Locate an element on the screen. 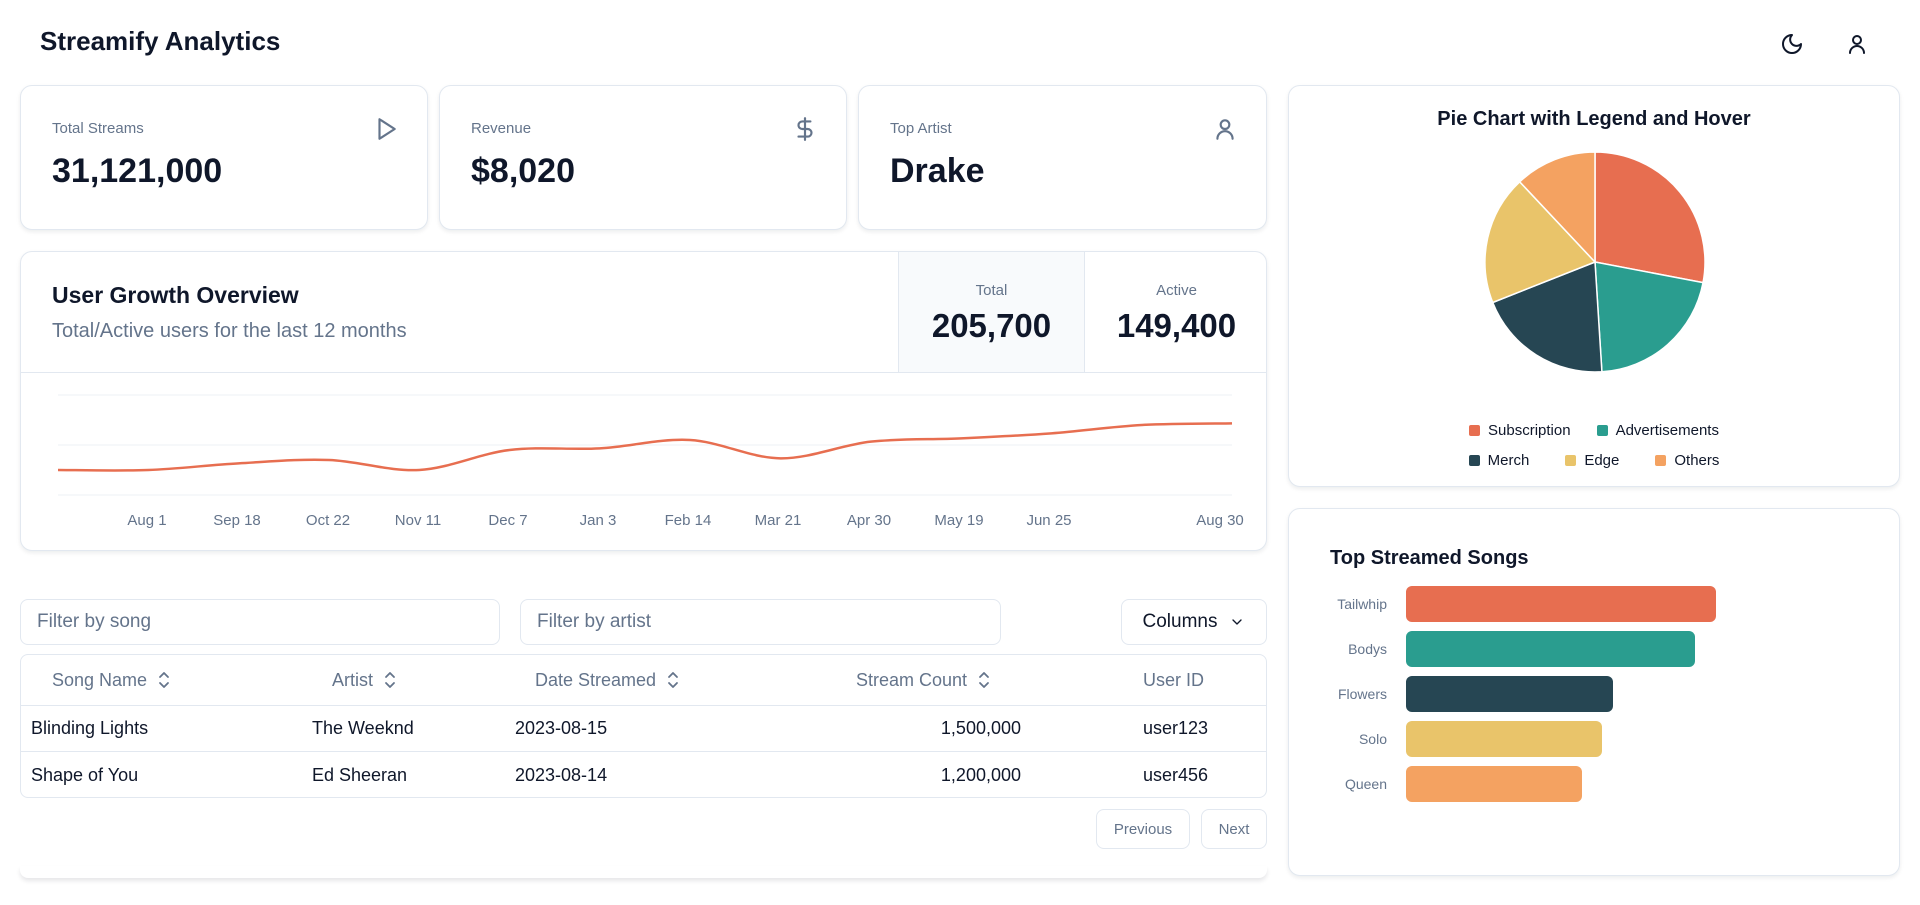 This screenshot has height=905, width=1920. top-songs-bar-chart: Tailwhip Bodys Flowers Solo Queen is located at coordinates (1526, 694).